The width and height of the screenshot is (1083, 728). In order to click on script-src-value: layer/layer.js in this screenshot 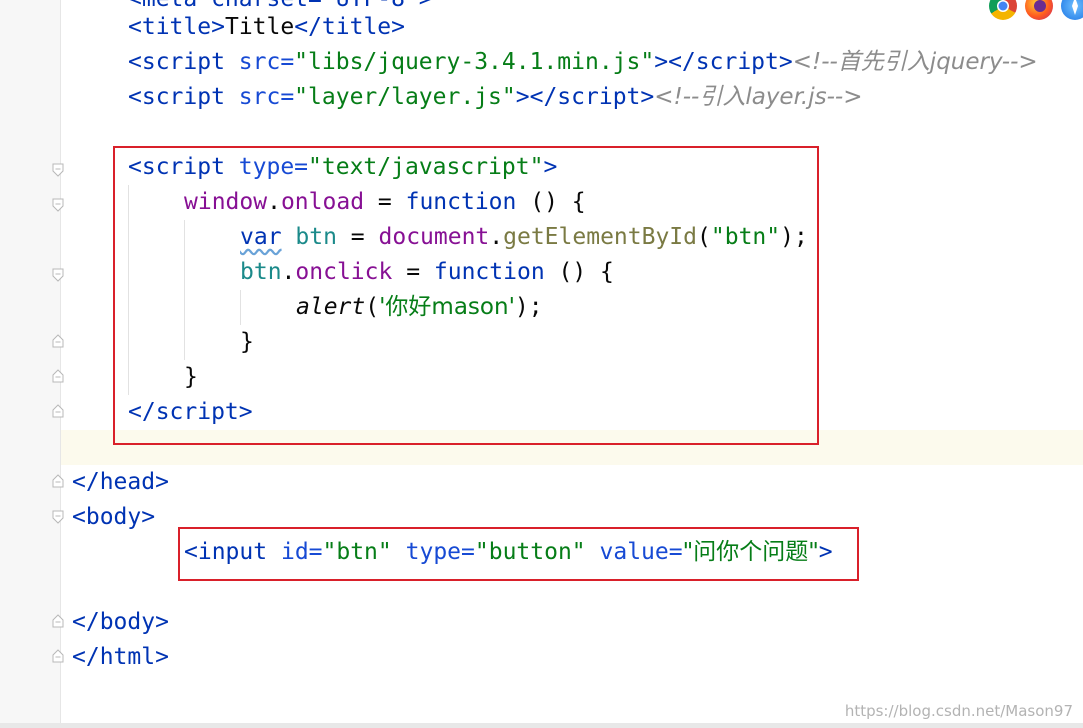, I will do `click(405, 97)`.